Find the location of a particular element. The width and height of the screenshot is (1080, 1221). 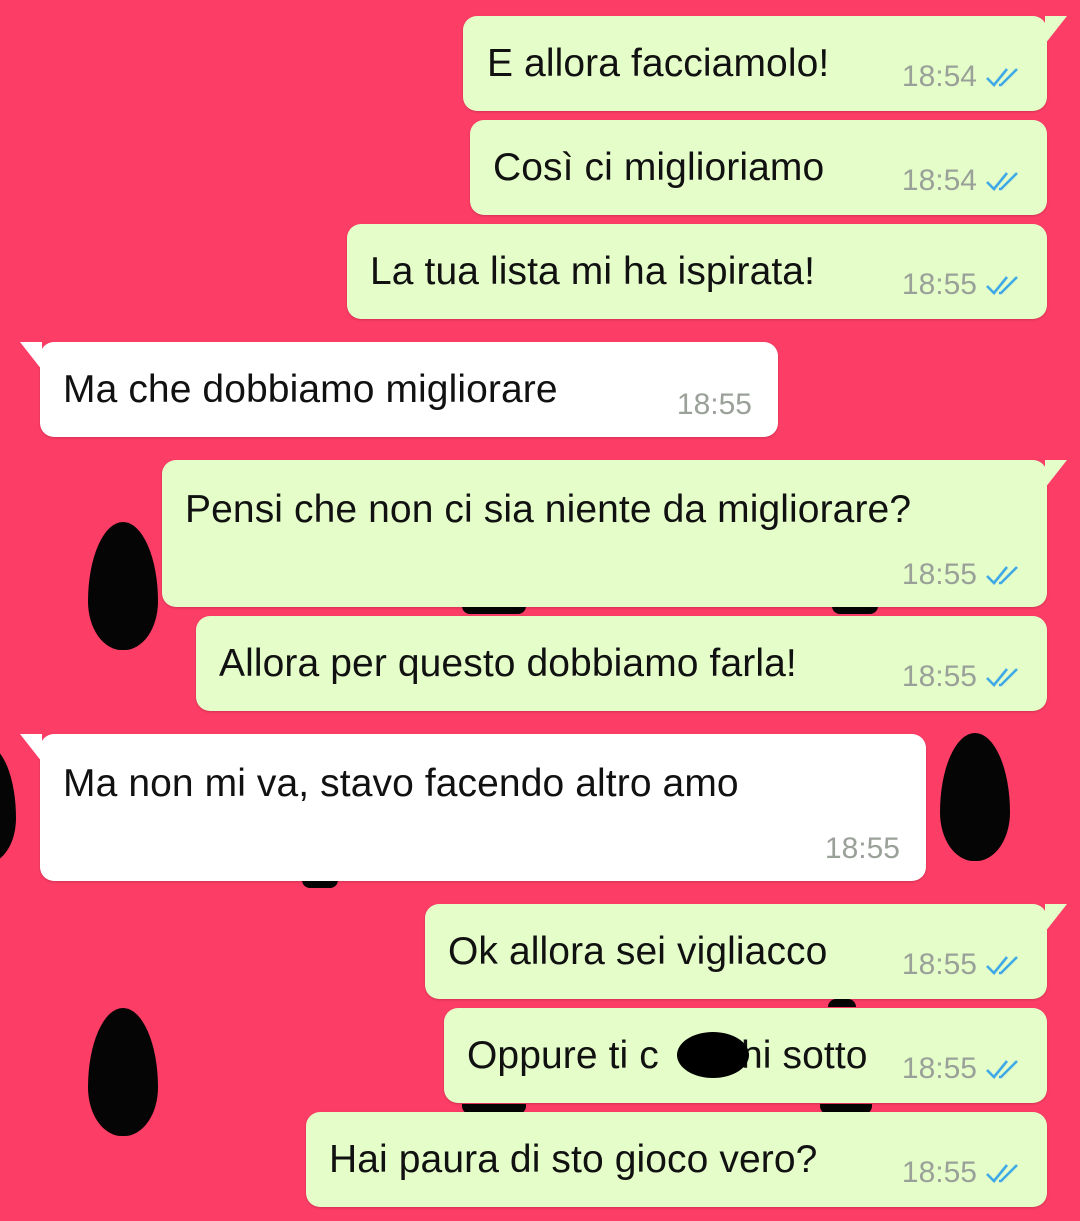

message-text: Hai paura di sto gioco vero? is located at coordinates (573, 1159).